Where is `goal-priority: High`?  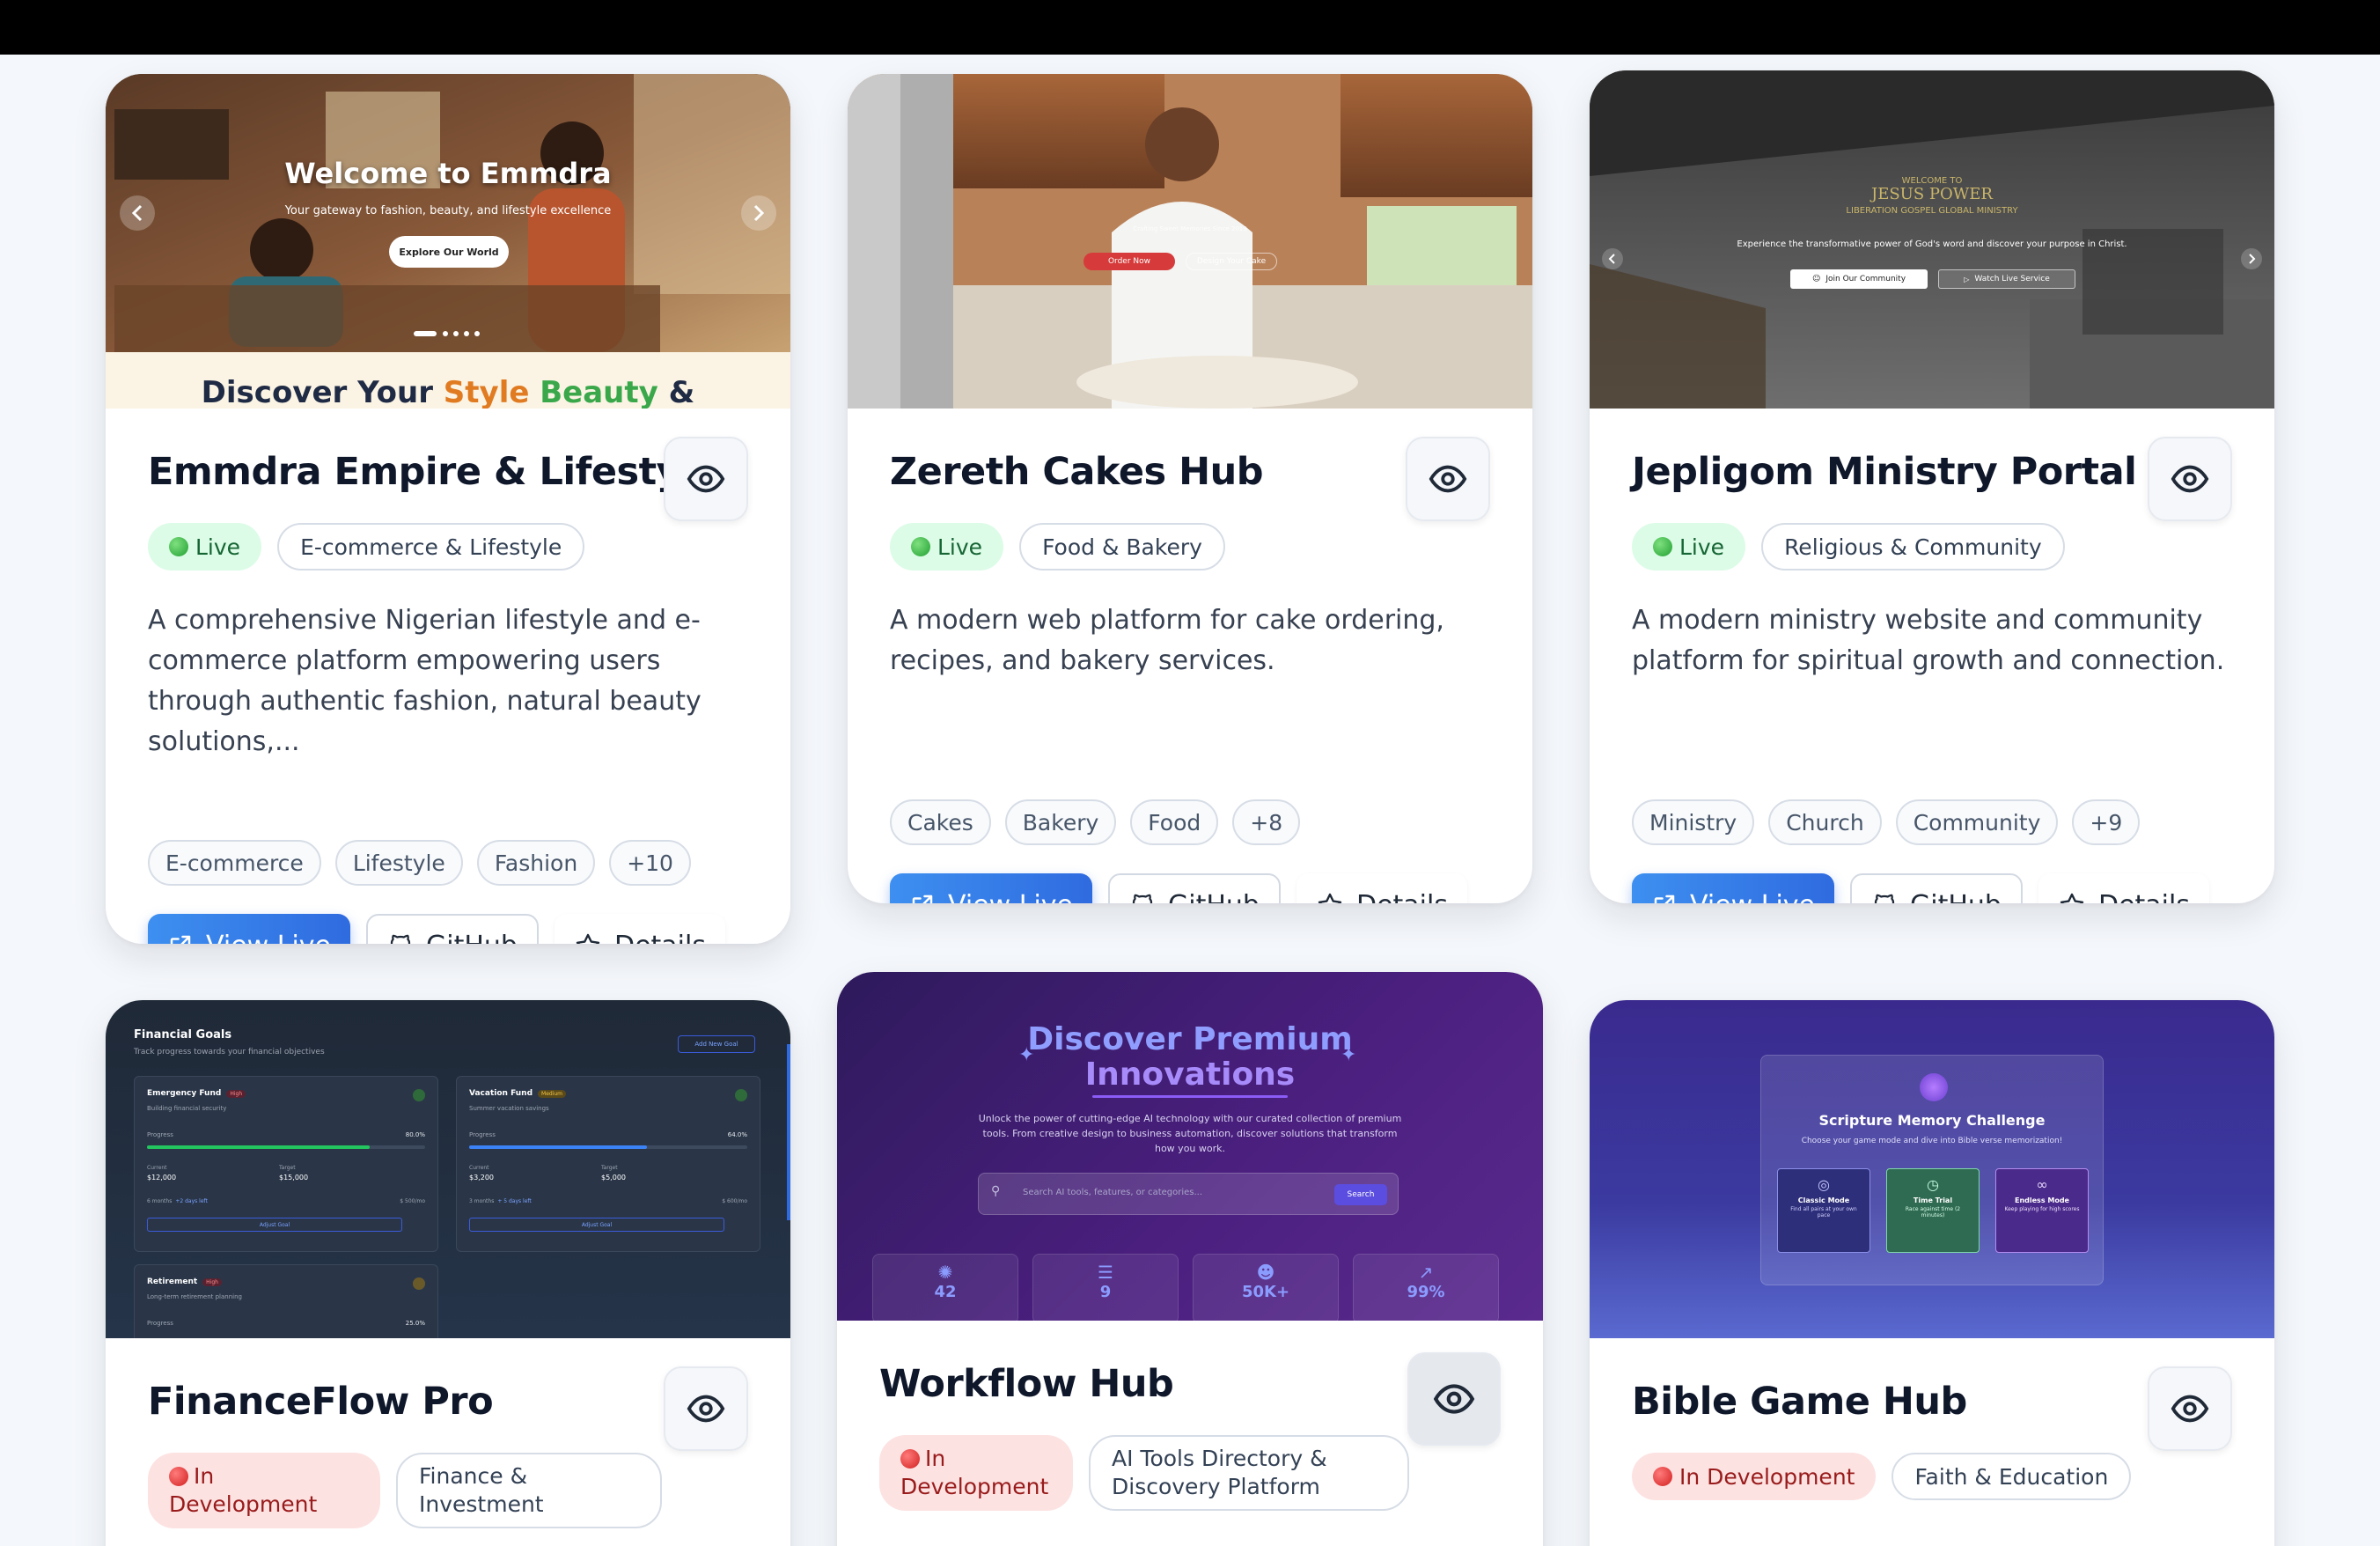
goal-priority: High is located at coordinates (236, 1093).